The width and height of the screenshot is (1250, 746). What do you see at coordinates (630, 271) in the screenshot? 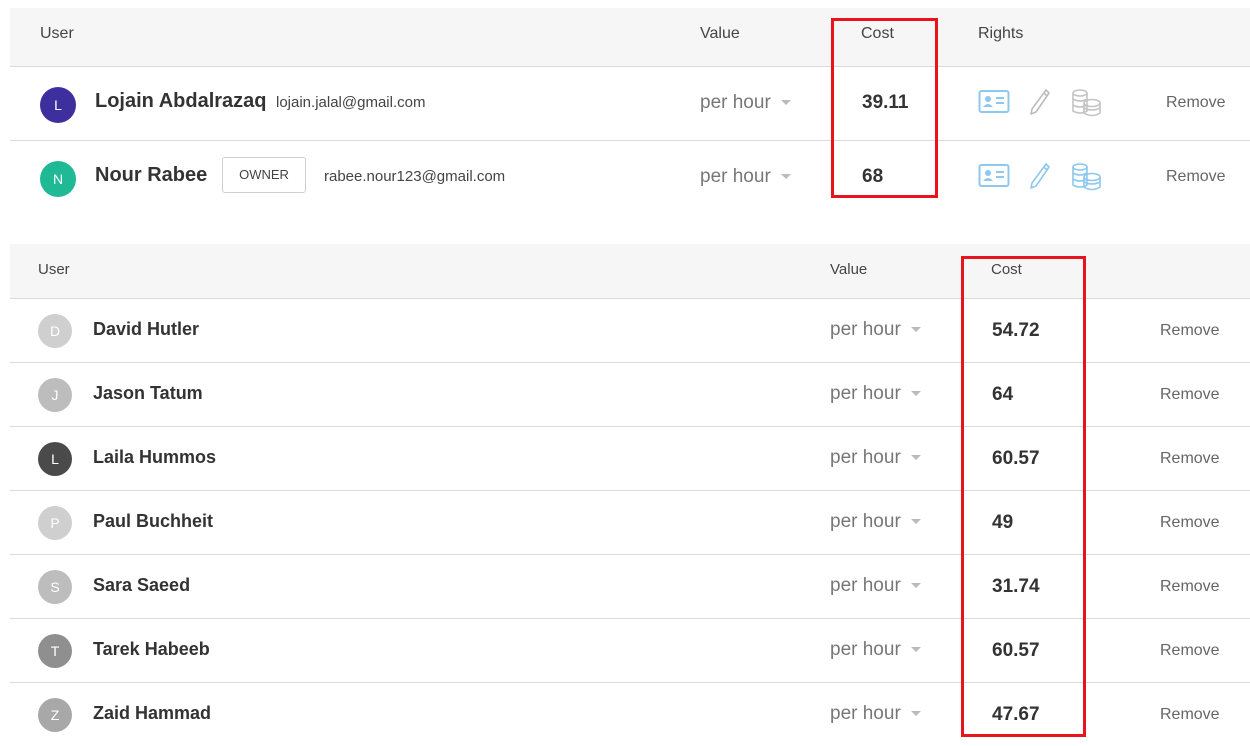
I see `table-header: User Value Cost` at bounding box center [630, 271].